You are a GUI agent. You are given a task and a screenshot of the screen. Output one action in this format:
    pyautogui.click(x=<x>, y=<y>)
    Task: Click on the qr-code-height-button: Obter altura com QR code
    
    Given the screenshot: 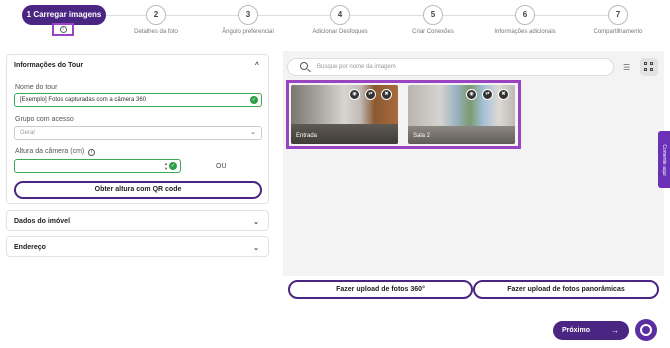 What is the action you would take?
    pyautogui.click(x=138, y=190)
    